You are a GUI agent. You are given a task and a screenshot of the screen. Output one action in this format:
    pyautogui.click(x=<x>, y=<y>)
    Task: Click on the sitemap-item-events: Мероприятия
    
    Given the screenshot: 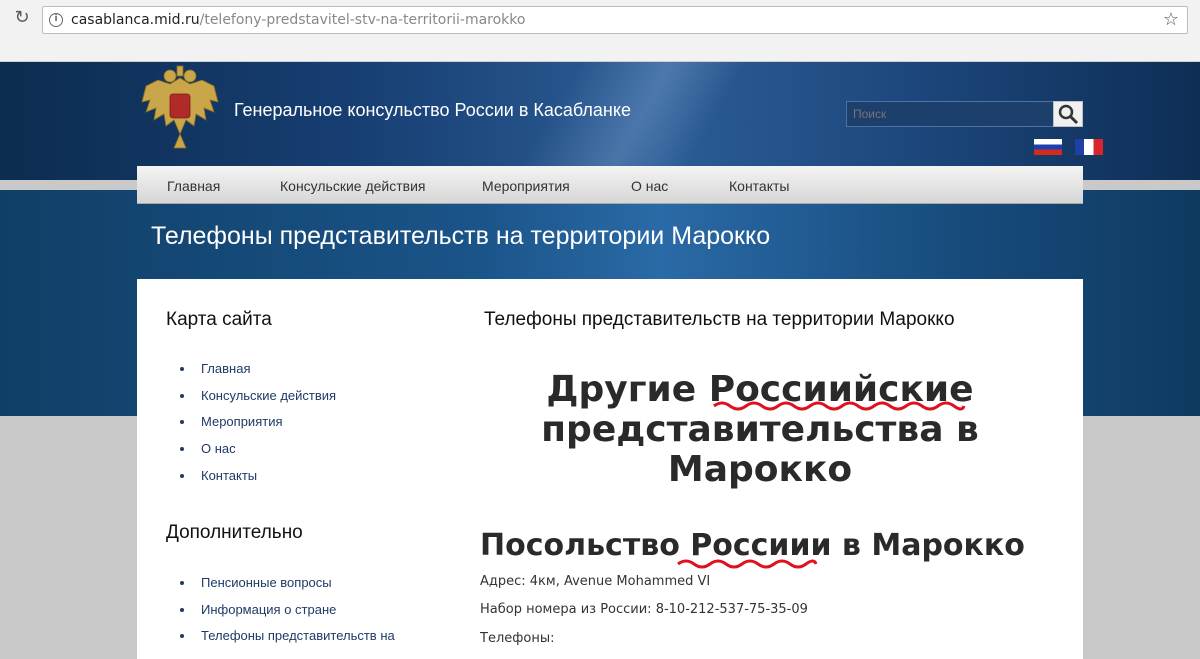 What is the action you would take?
    pyautogui.click(x=258, y=427)
    